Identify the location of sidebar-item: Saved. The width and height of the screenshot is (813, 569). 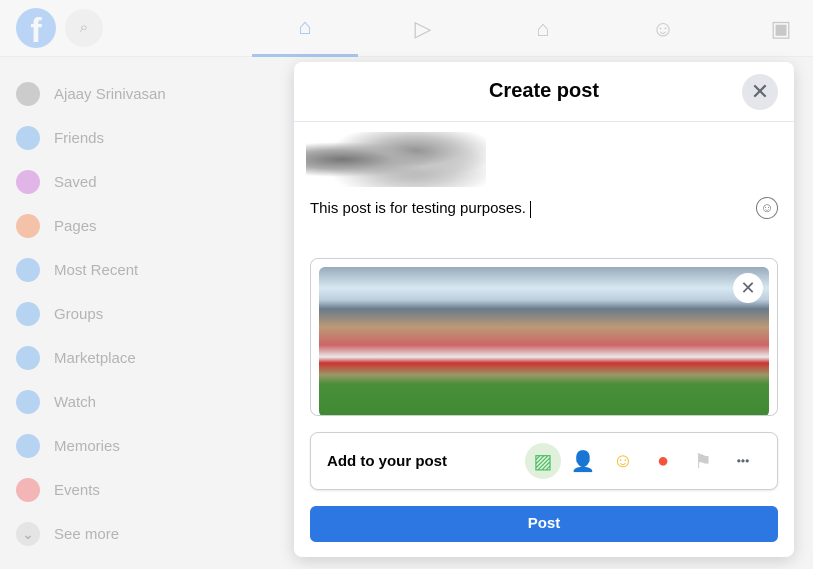
(91, 182).